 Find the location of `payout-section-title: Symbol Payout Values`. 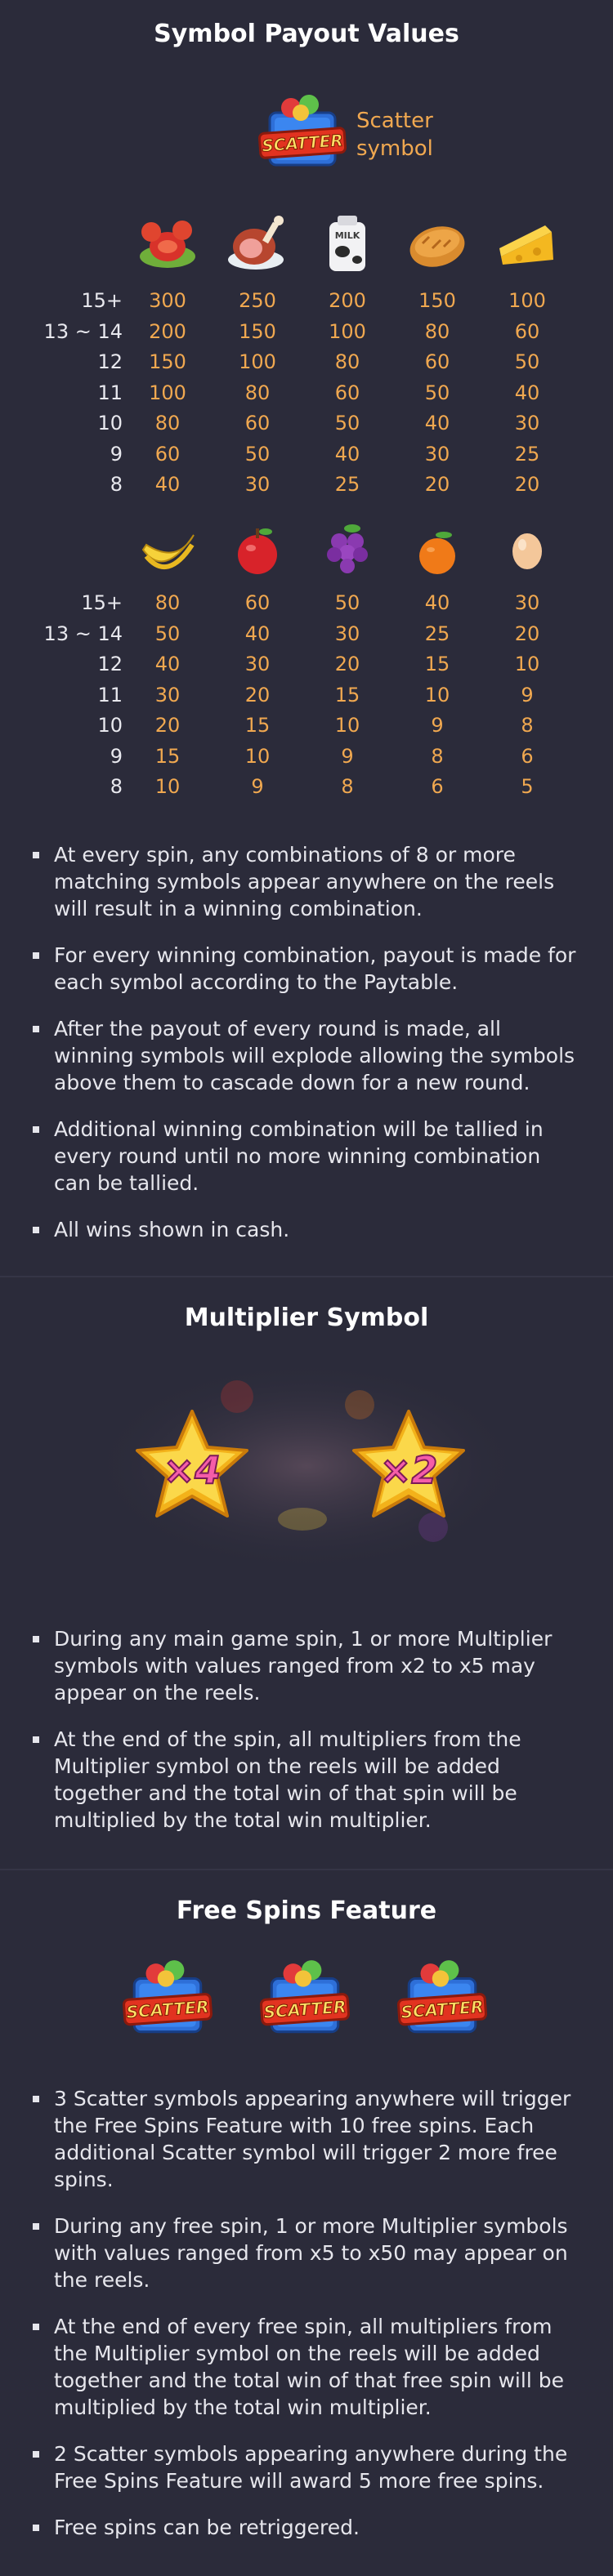

payout-section-title: Symbol Payout Values is located at coordinates (306, 34).